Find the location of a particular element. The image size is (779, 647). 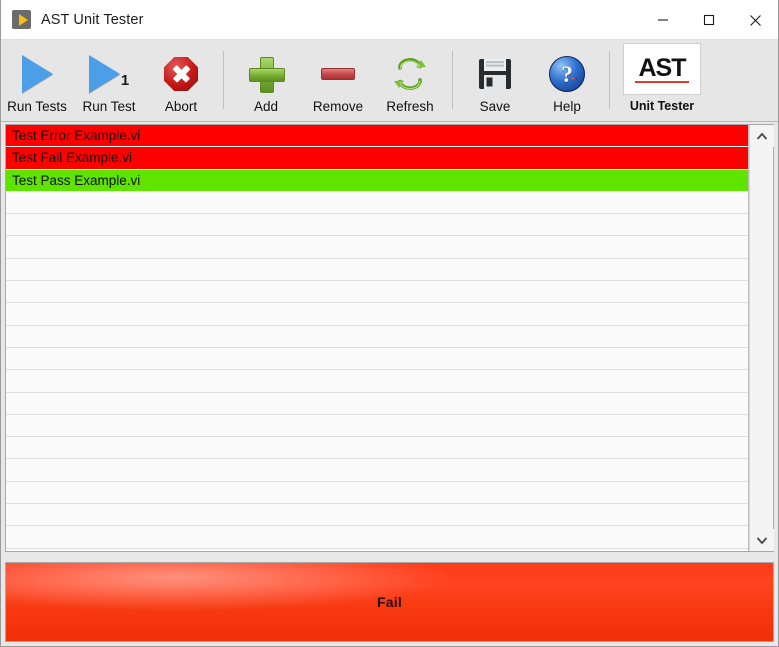

status-indicator: Fail is located at coordinates (389, 602).